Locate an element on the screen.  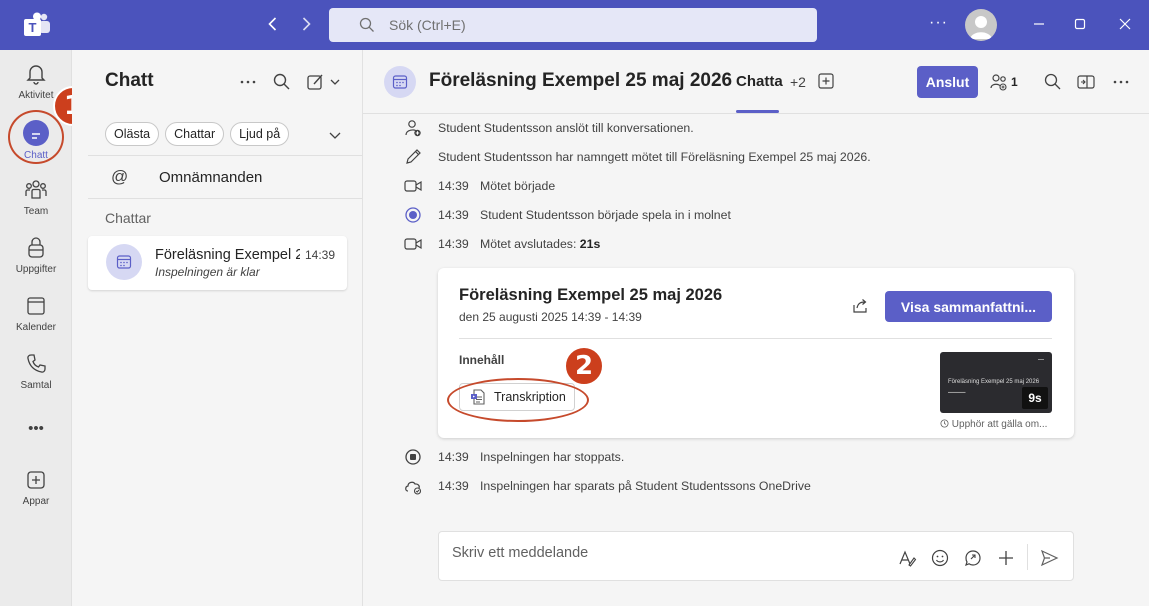
filter-unread: Olästa is located at coordinates (132, 134).